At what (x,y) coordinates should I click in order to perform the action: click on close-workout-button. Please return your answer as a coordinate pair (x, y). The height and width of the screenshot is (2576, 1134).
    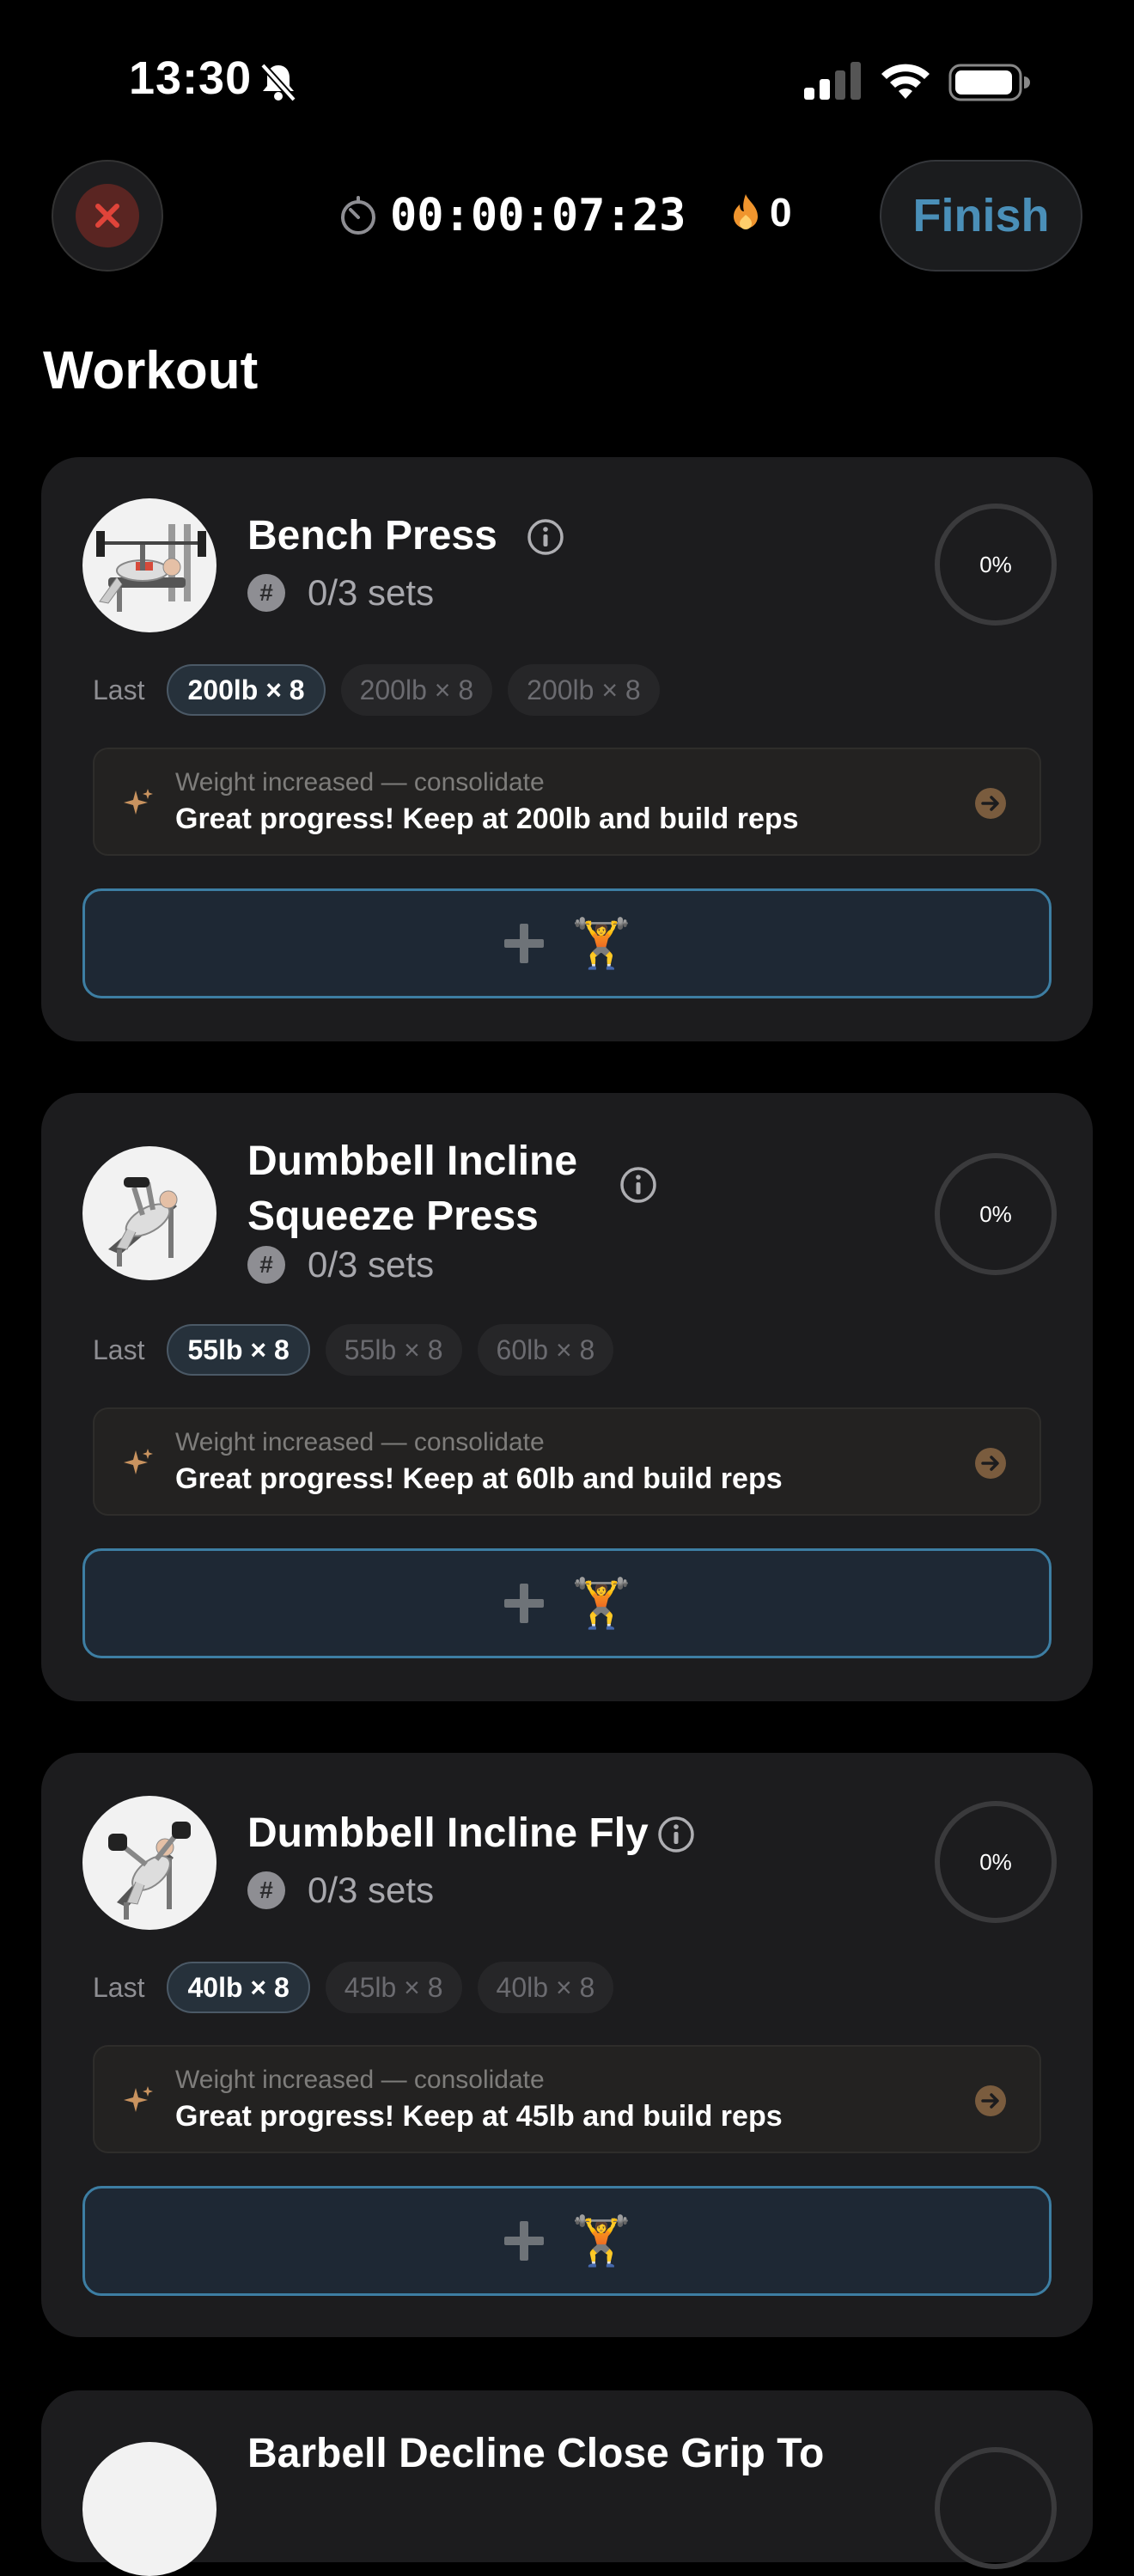
    Looking at the image, I should click on (107, 216).